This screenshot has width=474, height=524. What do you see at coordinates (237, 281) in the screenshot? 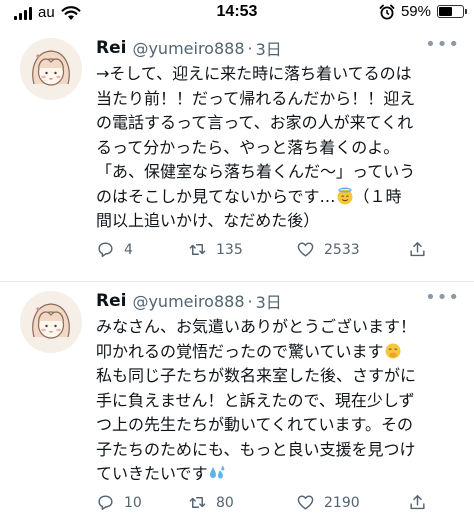
I see `tweet-divider` at bounding box center [237, 281].